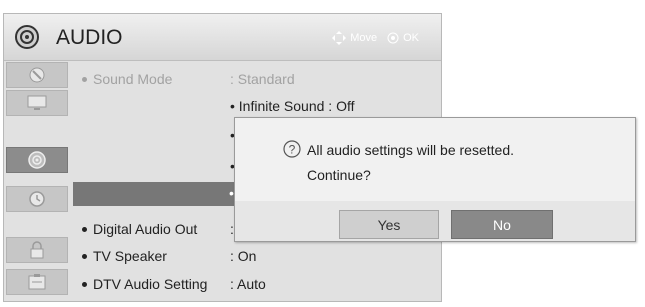 This screenshot has height=307, width=645. I want to click on tv-speaker-value: : On, so click(243, 256).